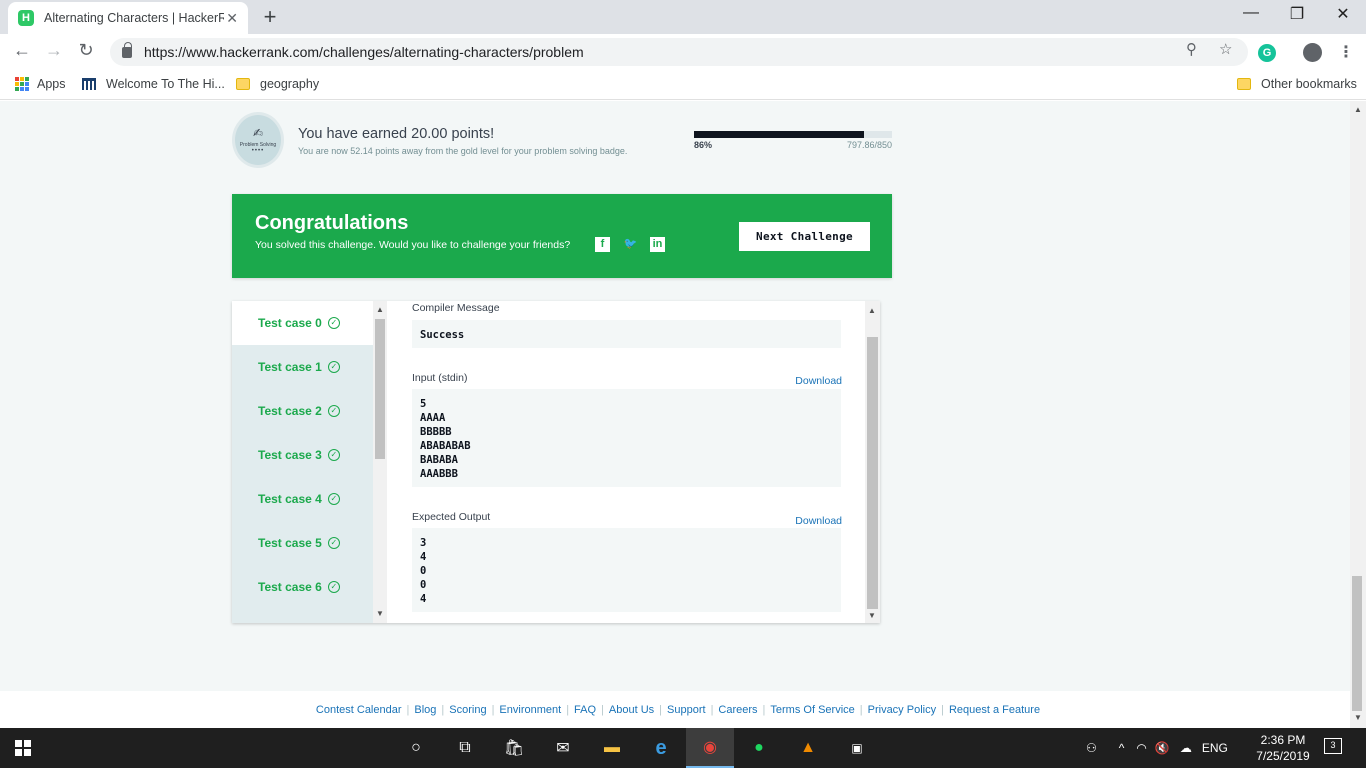 This screenshot has width=1366, height=768. Describe the element at coordinates (759, 748) in the screenshot. I see `spotify-icon: ●` at that location.